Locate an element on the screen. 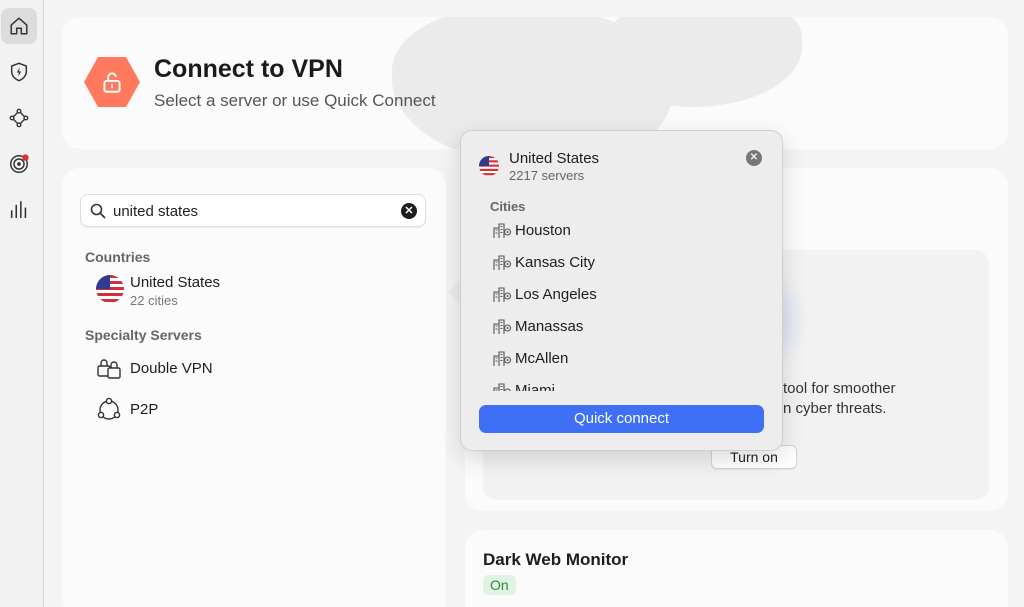 The height and width of the screenshot is (607, 1024). country-item-united-states: United States 22 cities is located at coordinates (252, 290).